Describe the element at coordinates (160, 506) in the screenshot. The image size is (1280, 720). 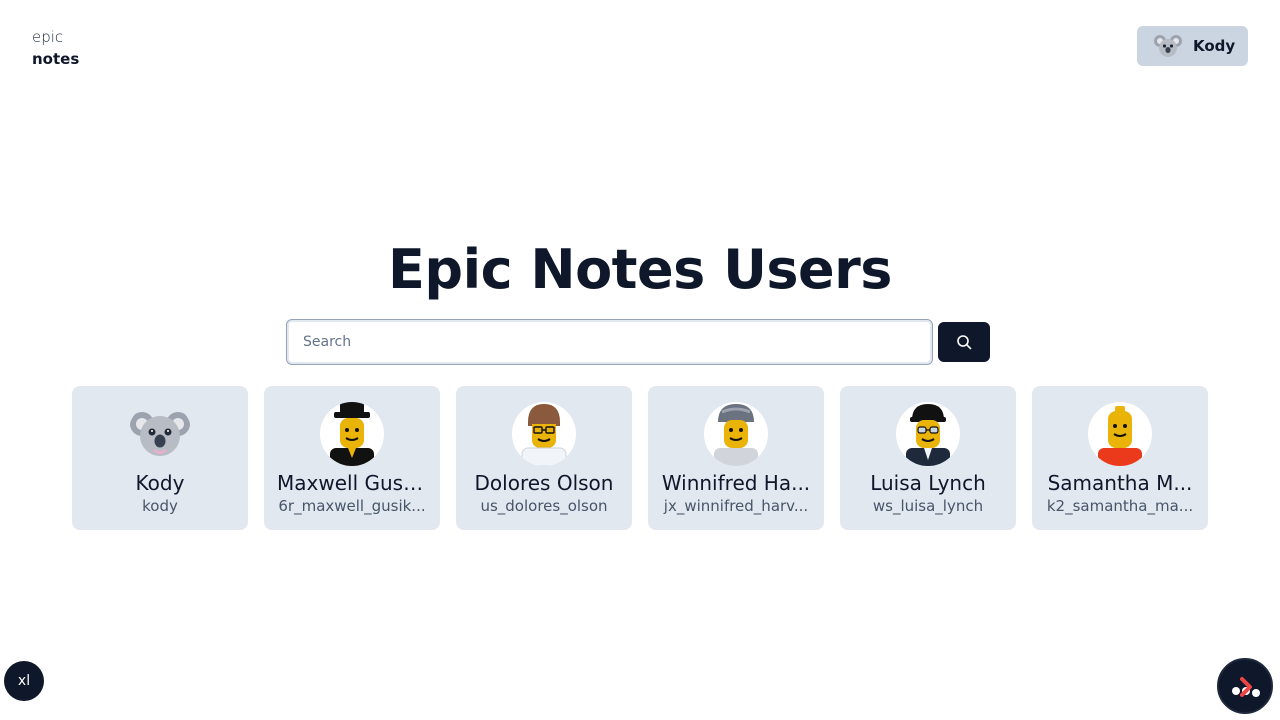
I see `user-username: kody` at that location.